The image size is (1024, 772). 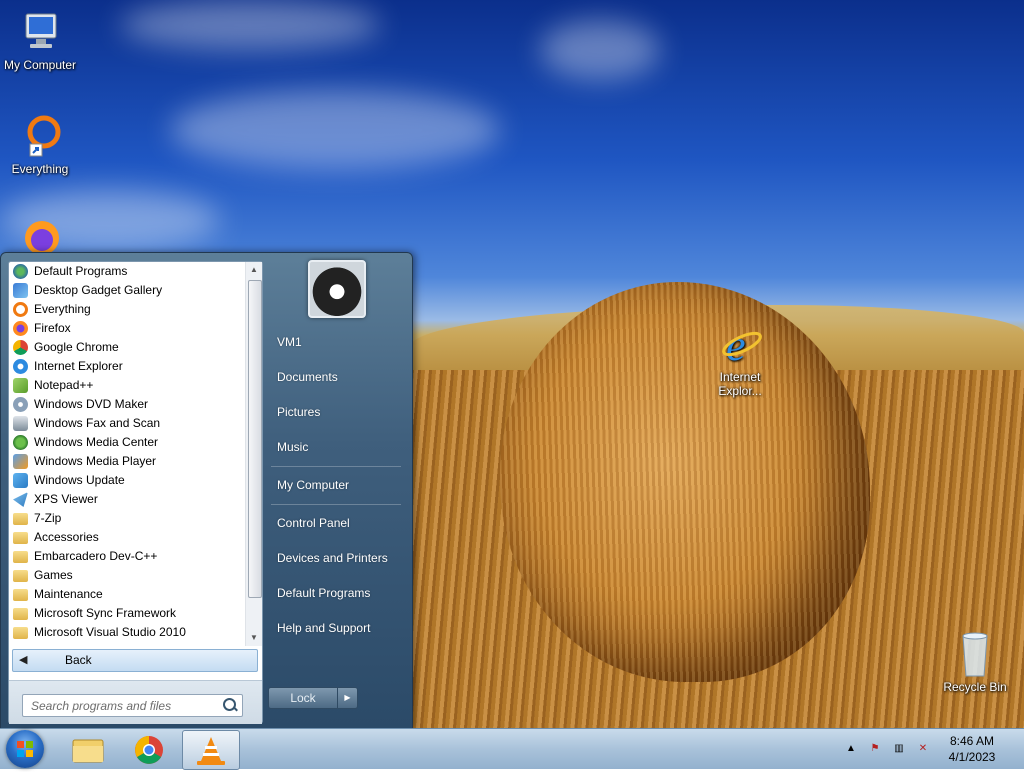 What do you see at coordinates (97, 423) in the screenshot?
I see `program-item-label: Windows Fax and Scan` at bounding box center [97, 423].